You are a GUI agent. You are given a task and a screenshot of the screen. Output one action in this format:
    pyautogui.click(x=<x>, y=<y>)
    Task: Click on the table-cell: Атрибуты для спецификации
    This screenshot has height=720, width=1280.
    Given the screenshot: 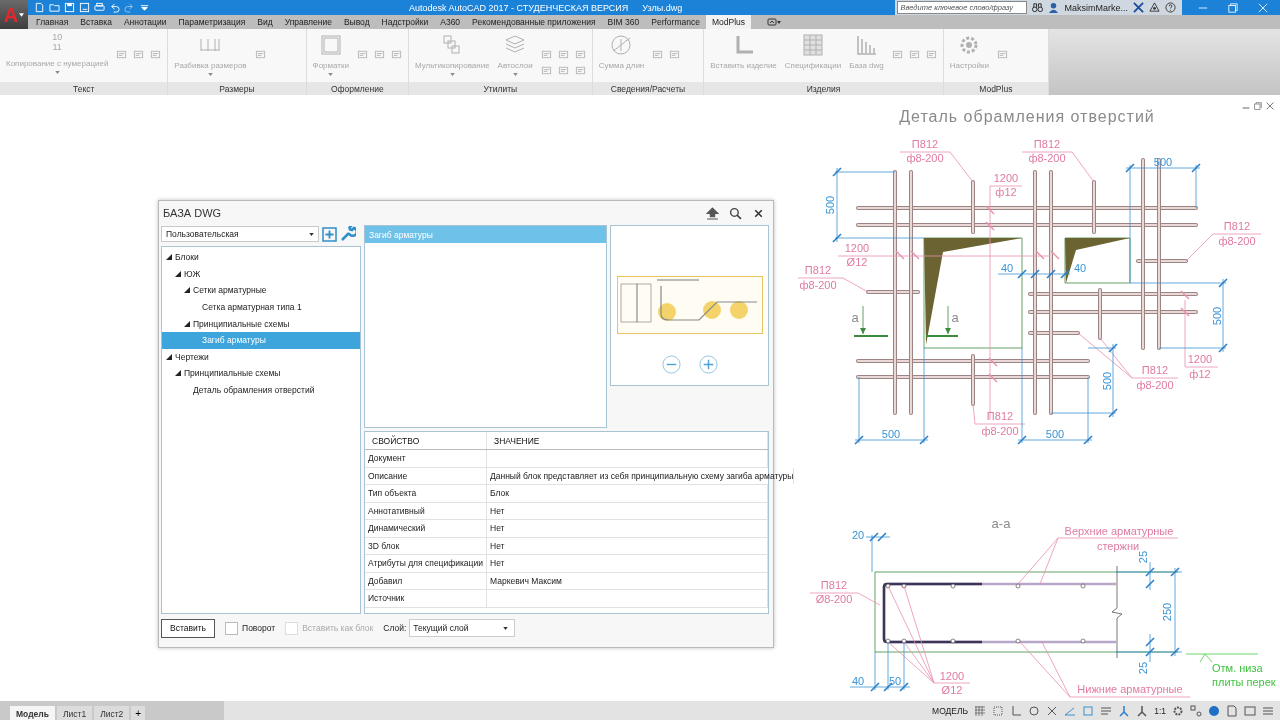 What is the action you would take?
    pyautogui.click(x=426, y=563)
    